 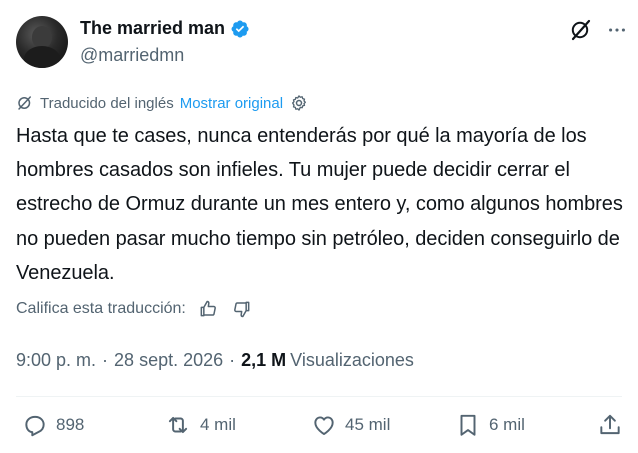 What do you see at coordinates (610, 424) in the screenshot?
I see `share-icon` at bounding box center [610, 424].